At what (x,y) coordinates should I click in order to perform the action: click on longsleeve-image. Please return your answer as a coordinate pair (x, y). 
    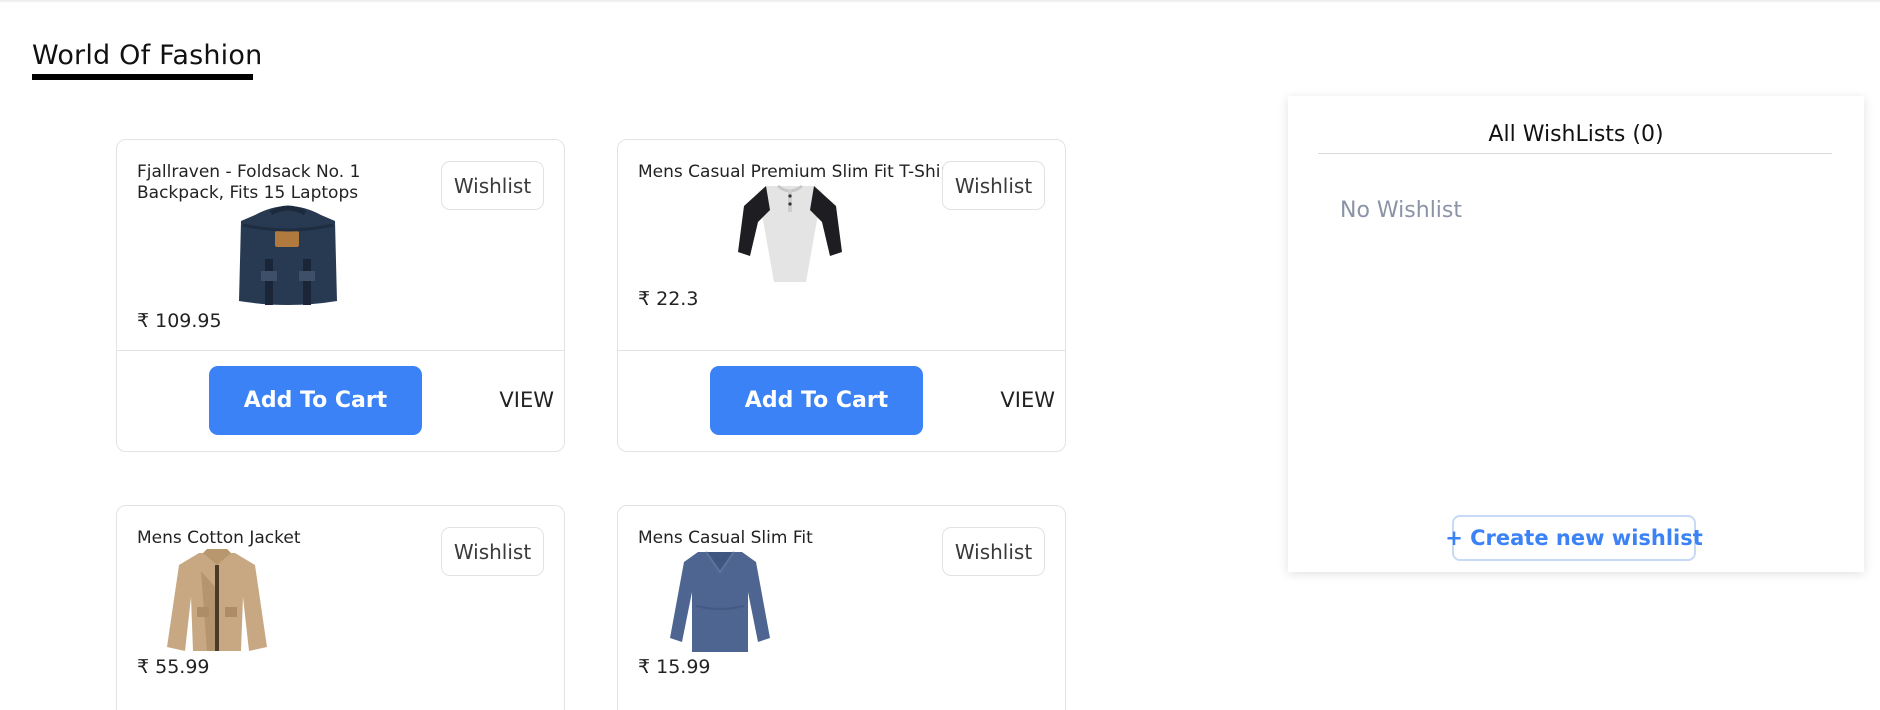
    Looking at the image, I should click on (720, 601).